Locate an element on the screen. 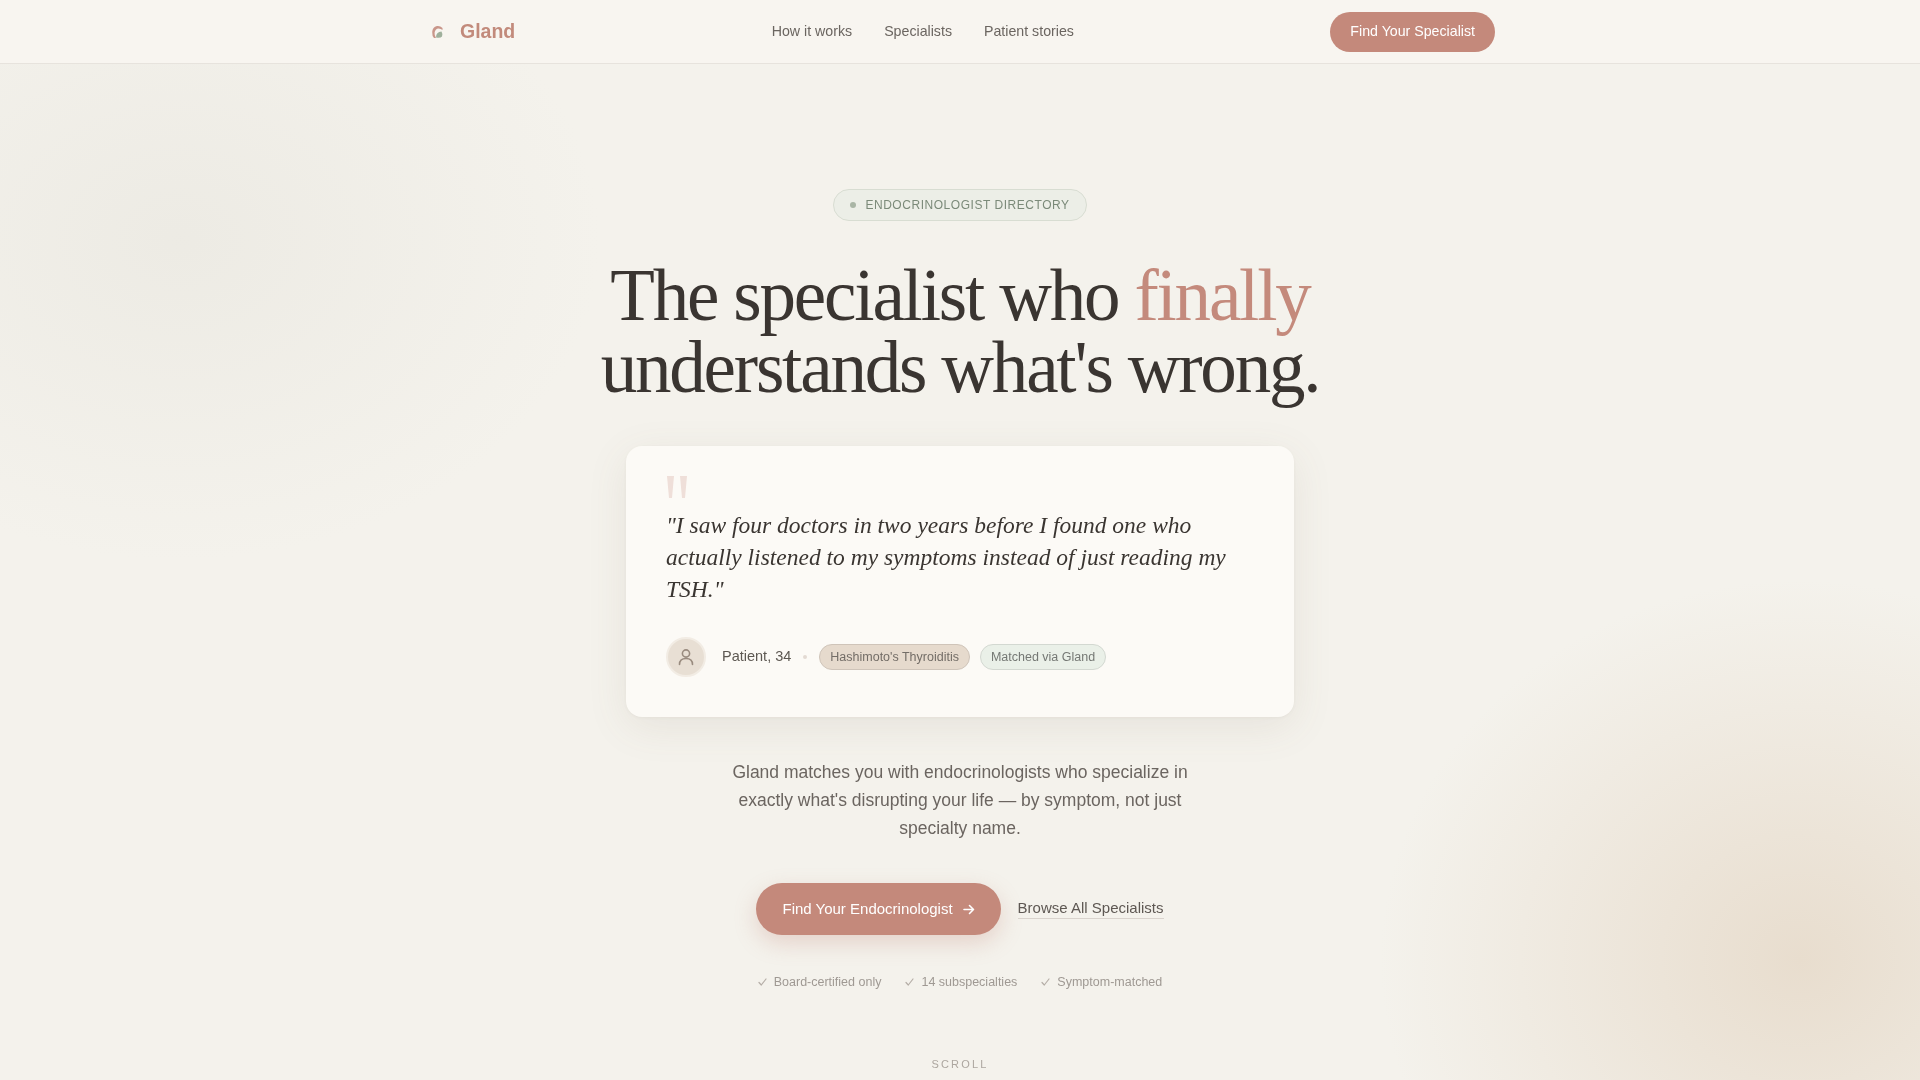 This screenshot has width=1920, height=1080. browse-specialists-link: Browse All Specialists is located at coordinates (1090, 909).